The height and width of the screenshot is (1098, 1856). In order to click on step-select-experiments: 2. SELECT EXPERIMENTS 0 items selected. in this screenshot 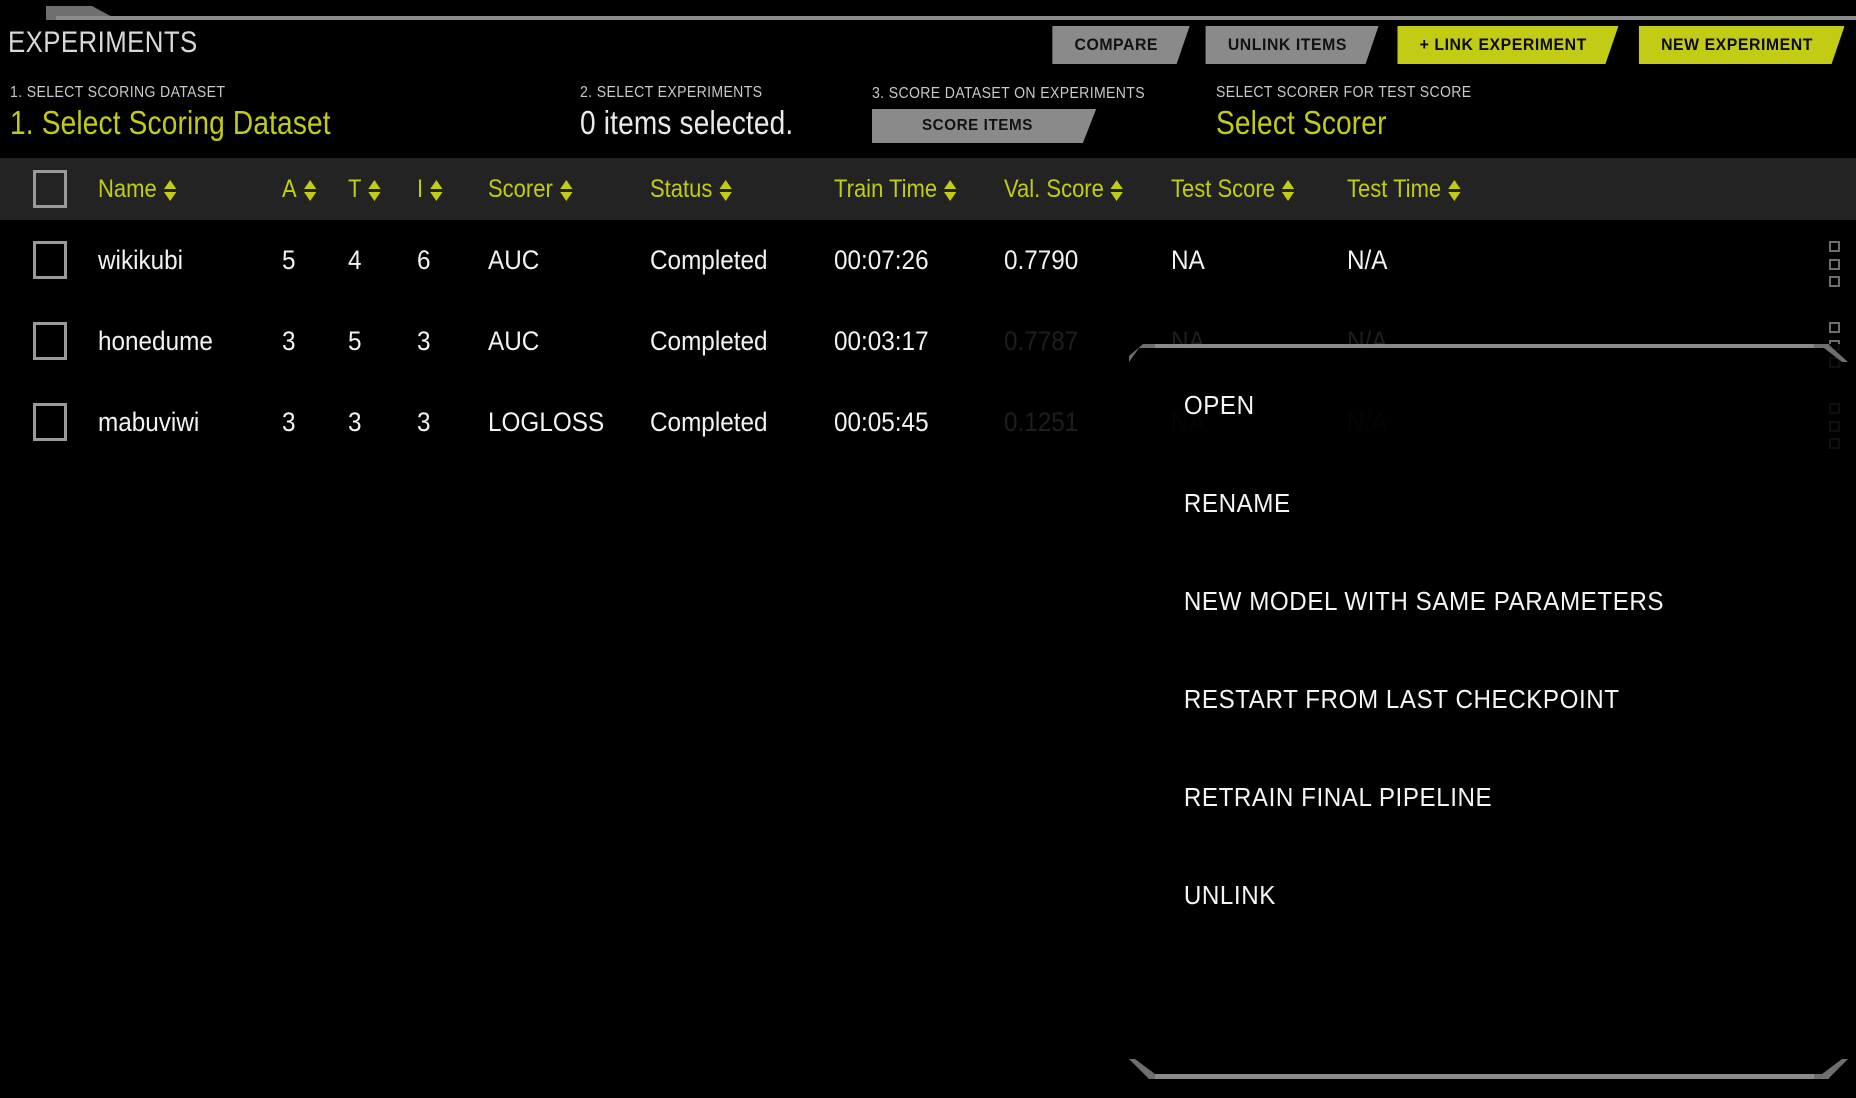, I will do `click(705, 113)`.